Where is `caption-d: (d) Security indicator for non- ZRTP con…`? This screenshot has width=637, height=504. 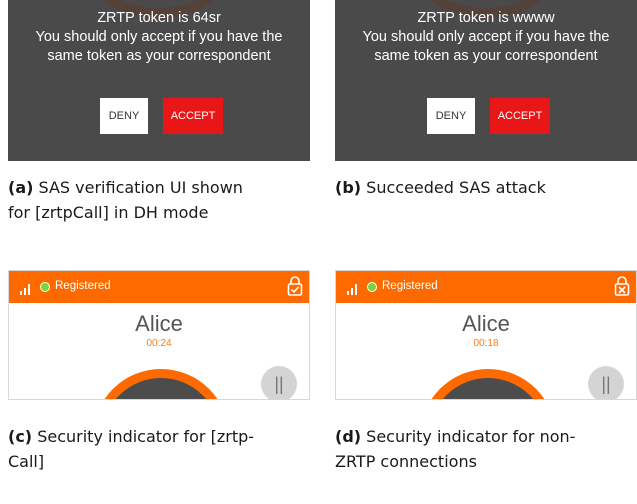 caption-d: (d) Security indicator for non- ZRTP con… is located at coordinates (485, 449).